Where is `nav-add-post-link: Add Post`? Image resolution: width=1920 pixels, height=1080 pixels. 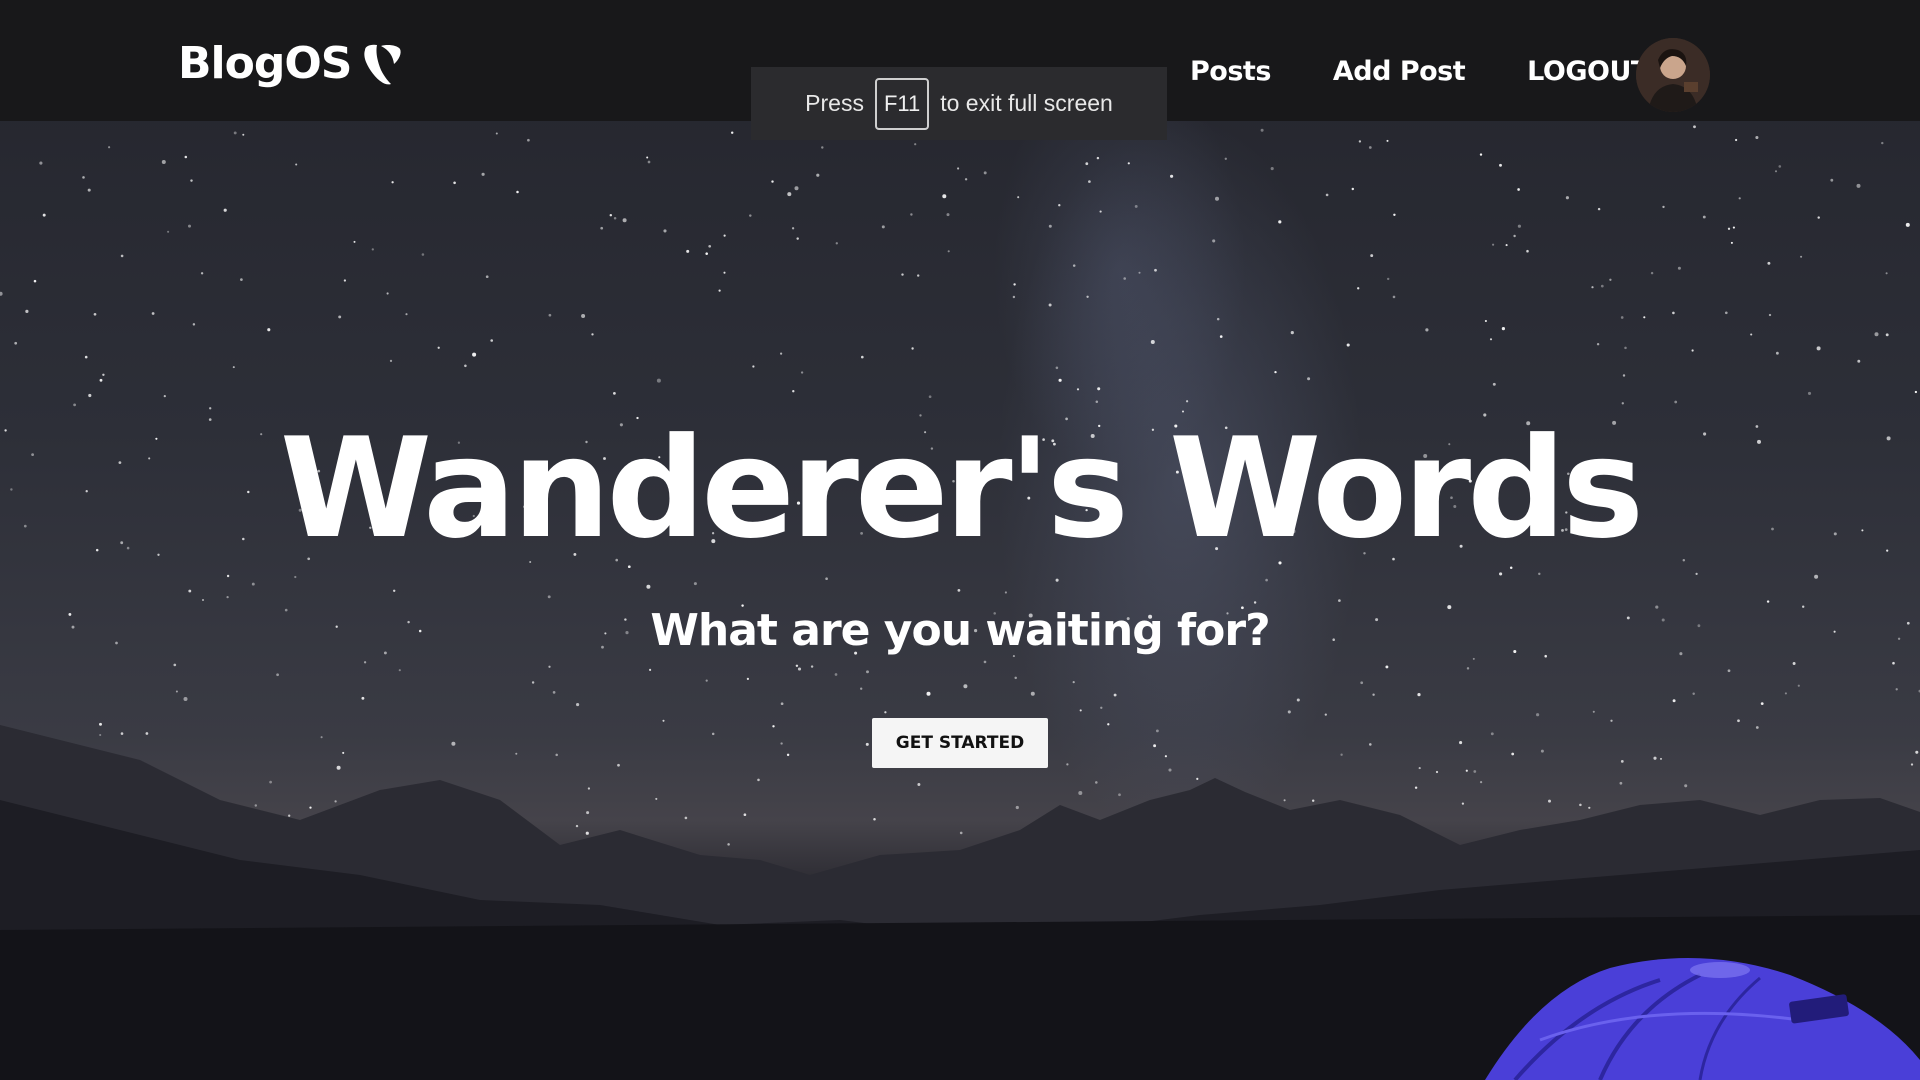 nav-add-post-link: Add Post is located at coordinates (1399, 71).